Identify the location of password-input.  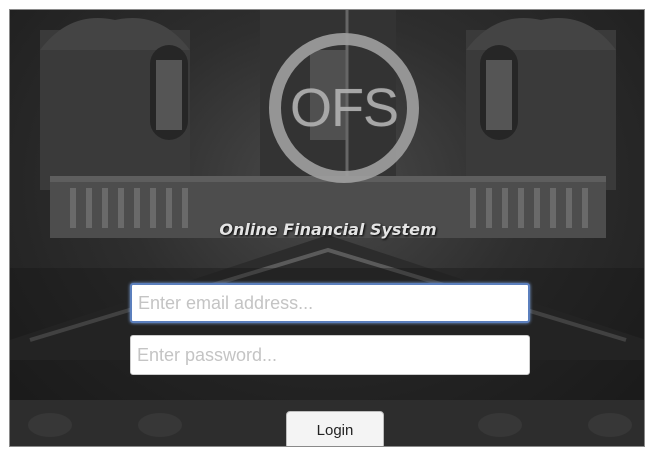
(330, 355).